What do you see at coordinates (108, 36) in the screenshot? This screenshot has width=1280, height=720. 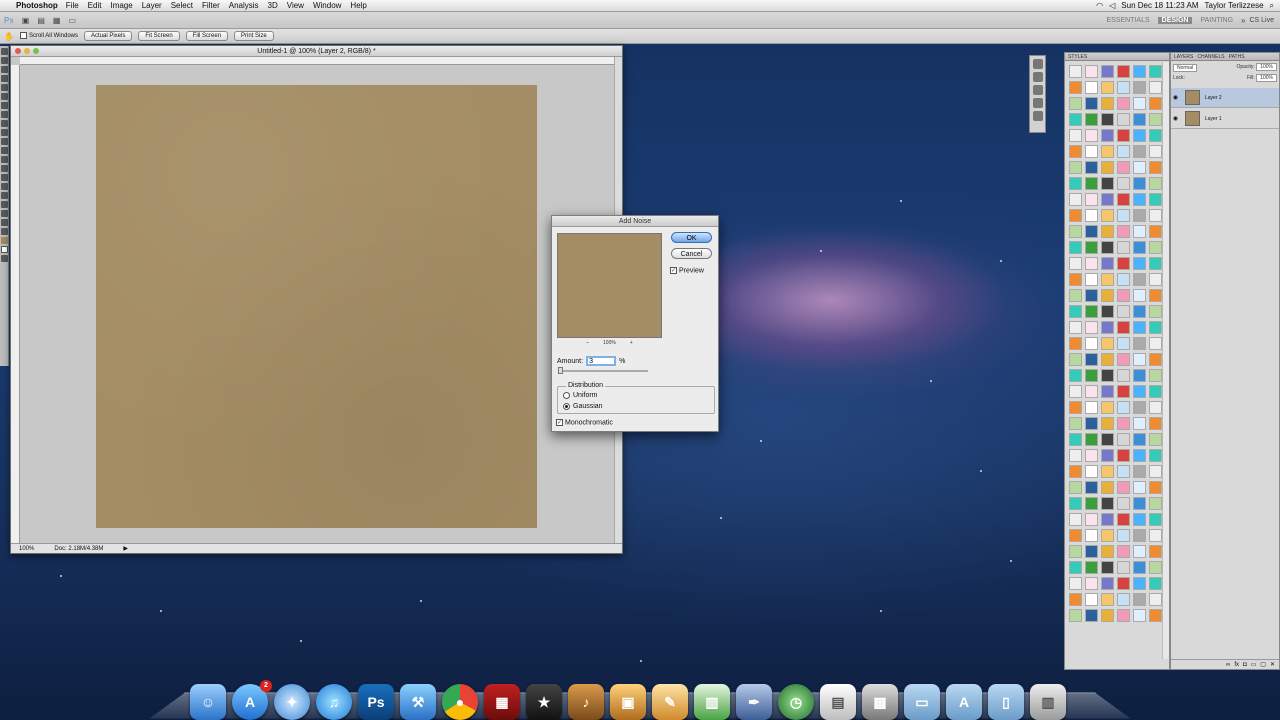 I see `actual-pixels-button: Actual Pixels` at bounding box center [108, 36].